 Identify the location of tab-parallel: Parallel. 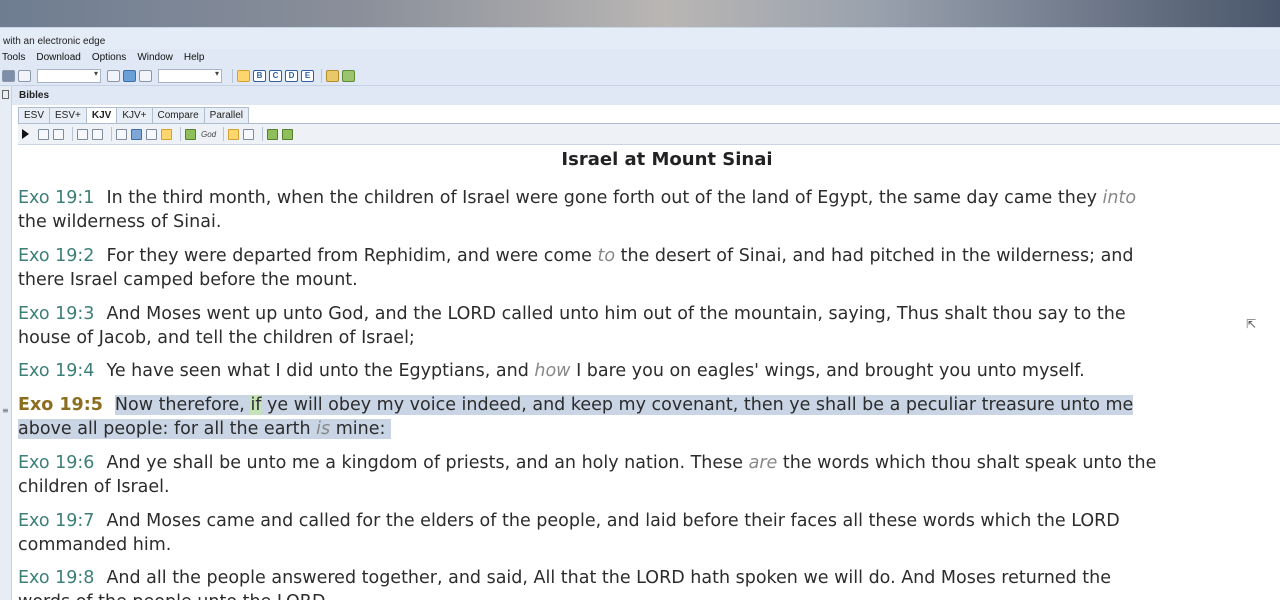
(226, 115).